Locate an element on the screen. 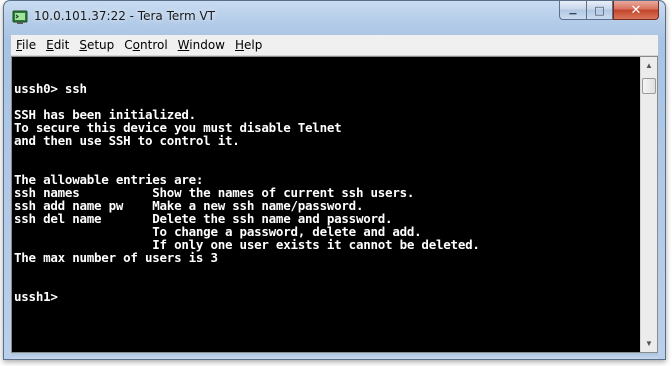  menu-bar: File Edit Setup Control Window Help is located at coordinates (334, 45).